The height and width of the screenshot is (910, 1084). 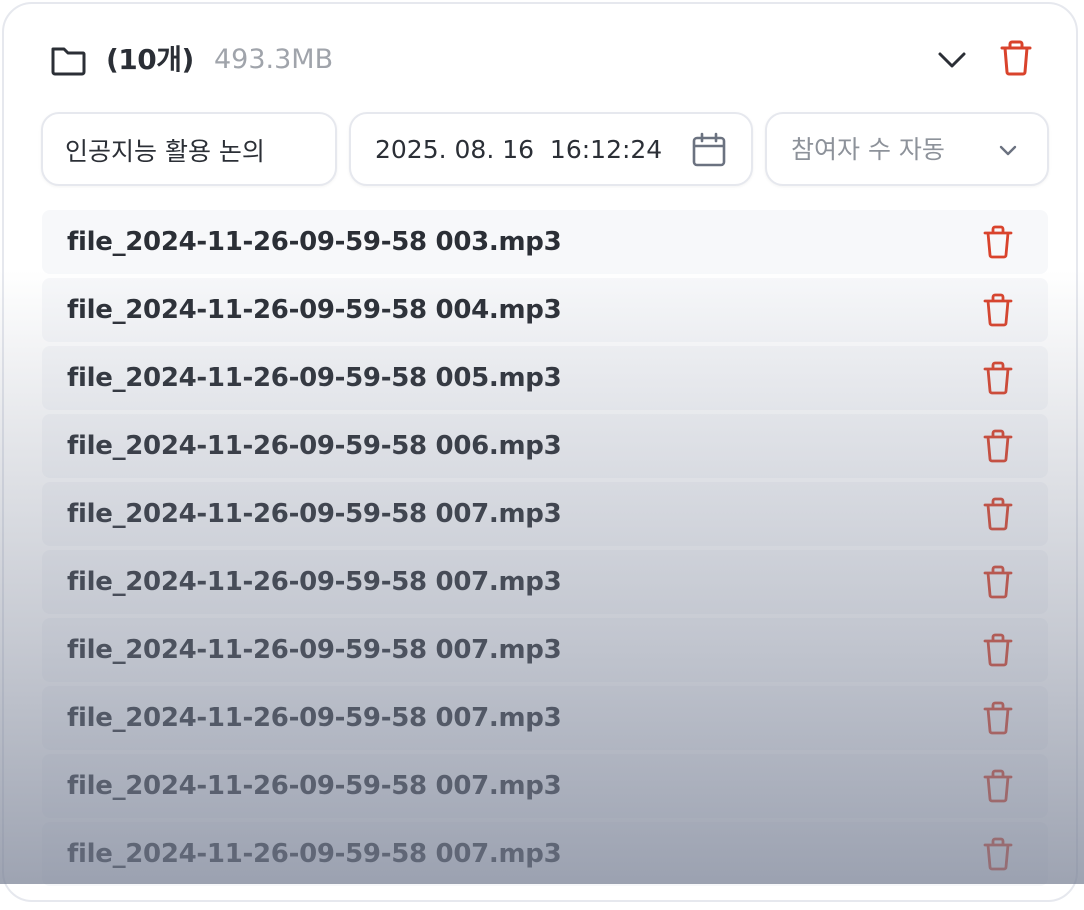 I want to click on total-size: 493.3MB, so click(x=274, y=59).